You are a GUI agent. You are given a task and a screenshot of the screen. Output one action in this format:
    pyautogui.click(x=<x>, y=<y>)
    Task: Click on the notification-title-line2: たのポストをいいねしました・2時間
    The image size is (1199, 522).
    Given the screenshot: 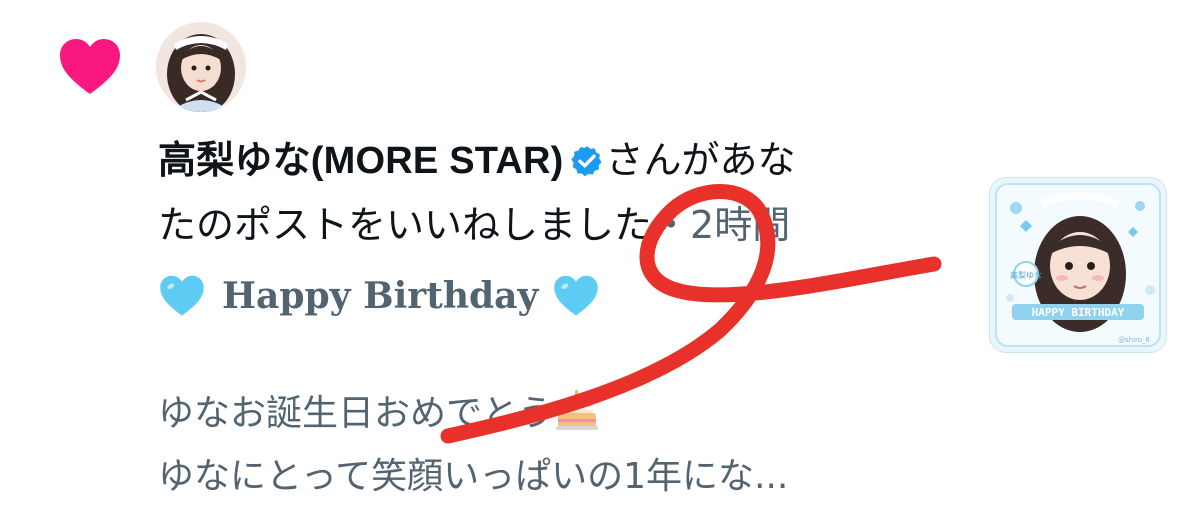 What is the action you would take?
    pyautogui.click(x=474, y=225)
    